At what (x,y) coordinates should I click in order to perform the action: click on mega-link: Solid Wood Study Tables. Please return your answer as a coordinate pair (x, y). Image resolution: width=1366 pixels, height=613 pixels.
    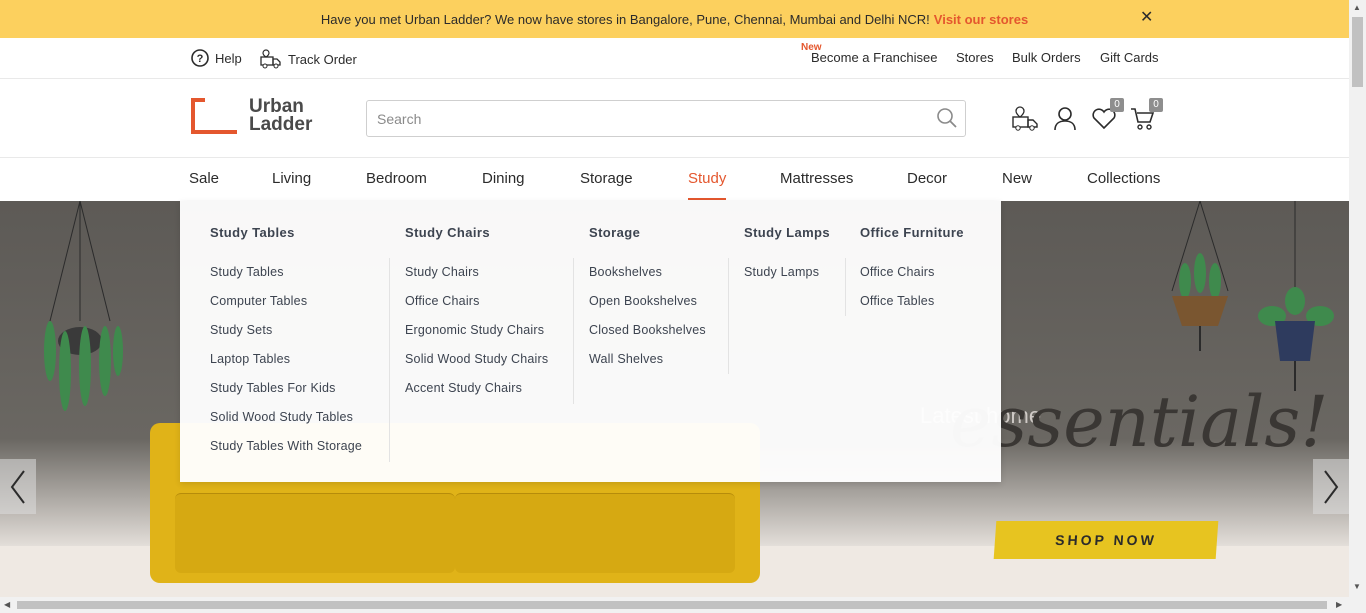
    Looking at the image, I should click on (281, 417).